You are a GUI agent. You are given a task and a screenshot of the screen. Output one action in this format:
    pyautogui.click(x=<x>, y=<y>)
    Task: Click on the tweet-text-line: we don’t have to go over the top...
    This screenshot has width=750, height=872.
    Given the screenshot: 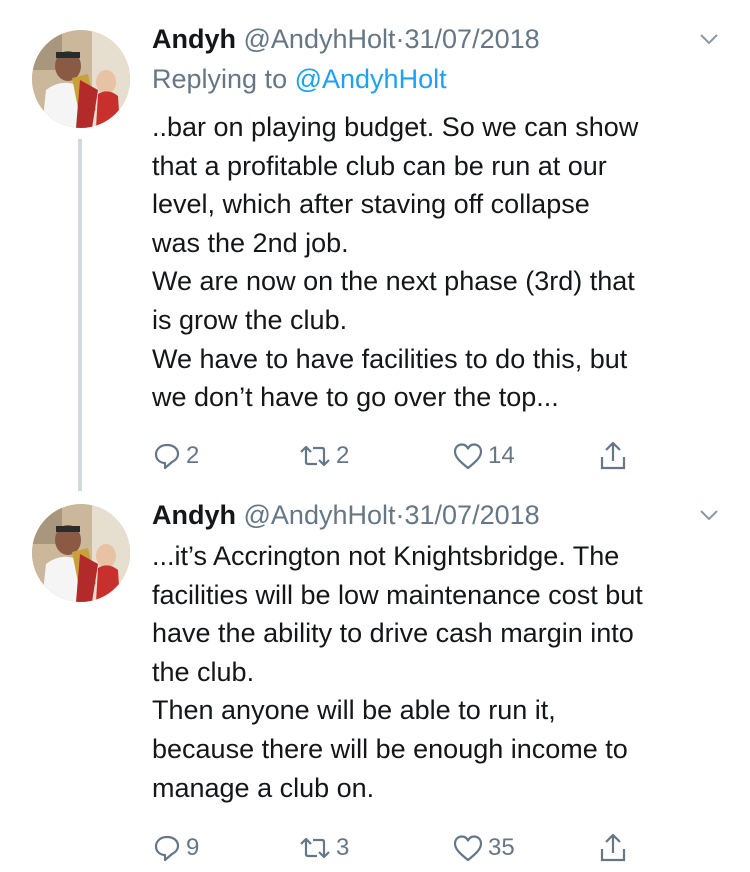 What is the action you would take?
    pyautogui.click(x=355, y=397)
    